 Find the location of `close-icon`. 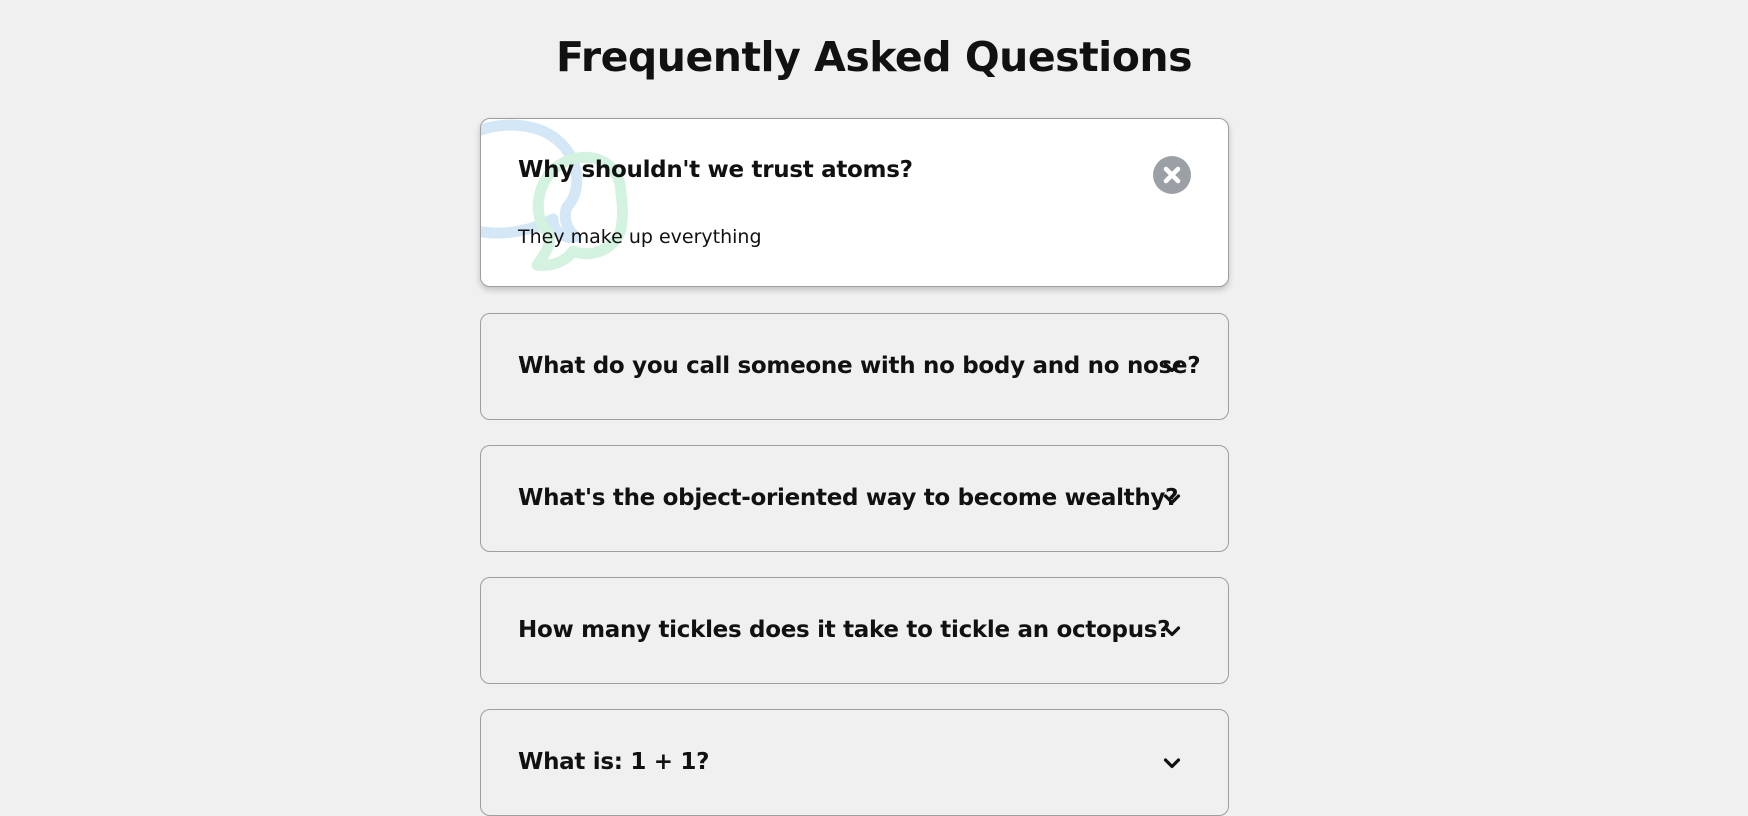

close-icon is located at coordinates (1172, 175).